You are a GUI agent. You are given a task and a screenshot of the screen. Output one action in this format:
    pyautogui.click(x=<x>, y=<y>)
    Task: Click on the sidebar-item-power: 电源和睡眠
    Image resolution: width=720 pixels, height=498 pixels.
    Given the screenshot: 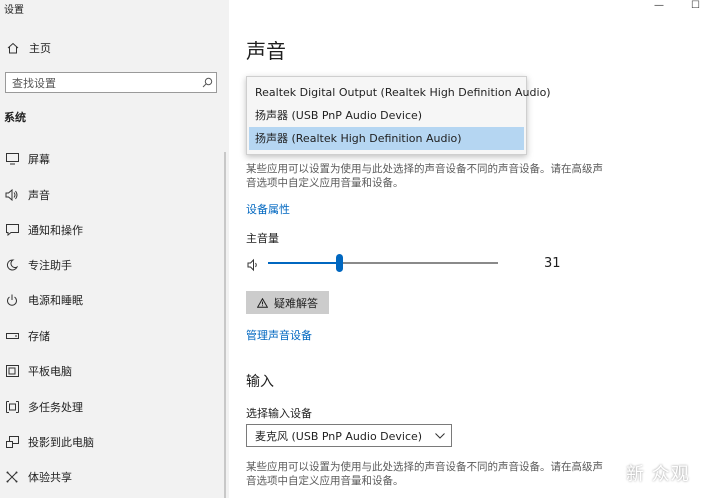 What is the action you would take?
    pyautogui.click(x=114, y=300)
    